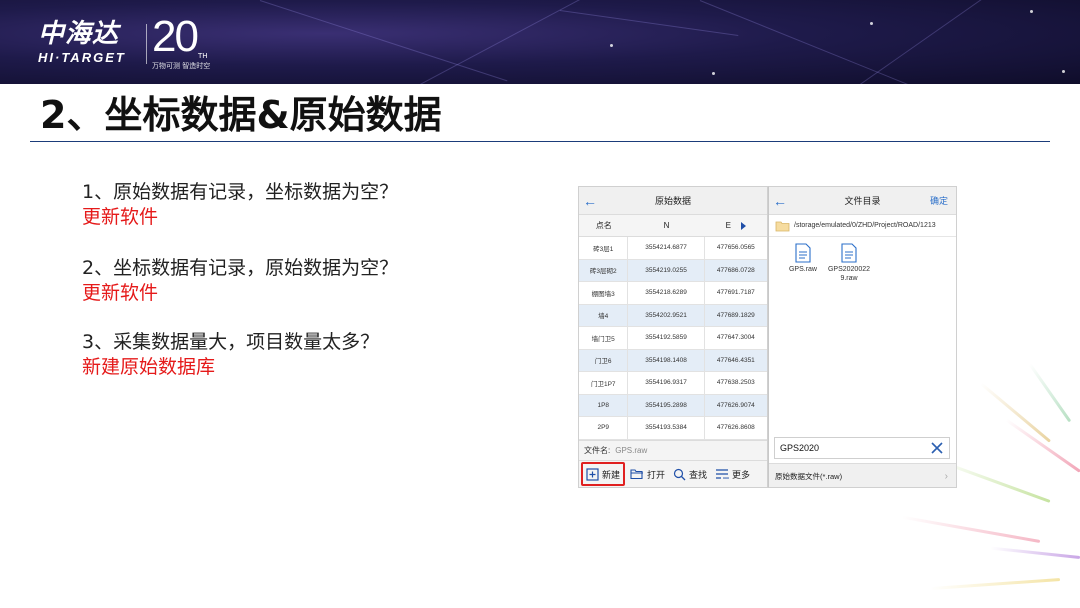  I want to click on table-row: 砖3层砌2 3554219.0255 477686.0728, so click(673, 270).